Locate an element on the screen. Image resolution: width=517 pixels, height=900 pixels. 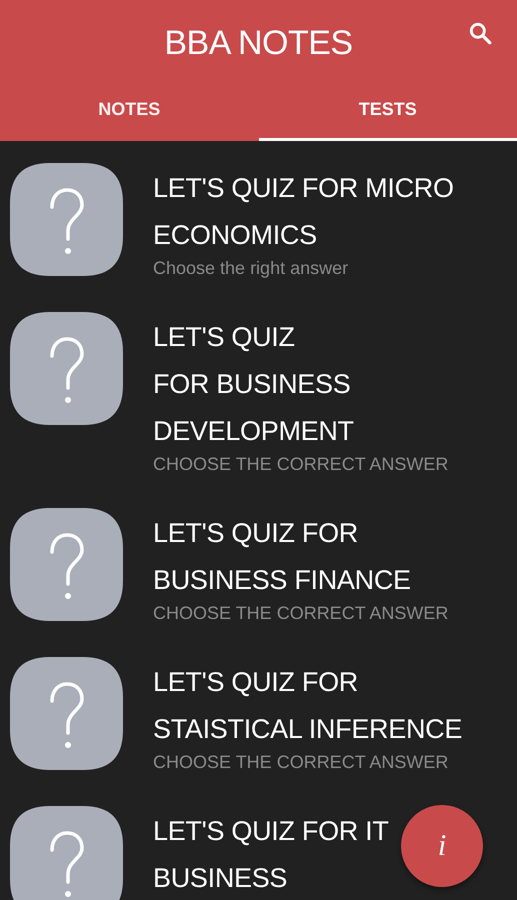
quiz-title: FOR BUSINESS is located at coordinates (300, 384).